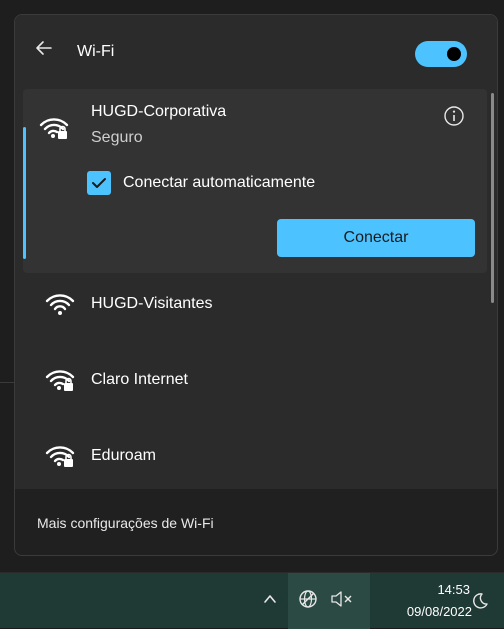 The image size is (504, 629). Describe the element at coordinates (123, 455) in the screenshot. I see `network-name: Eduroam` at that location.